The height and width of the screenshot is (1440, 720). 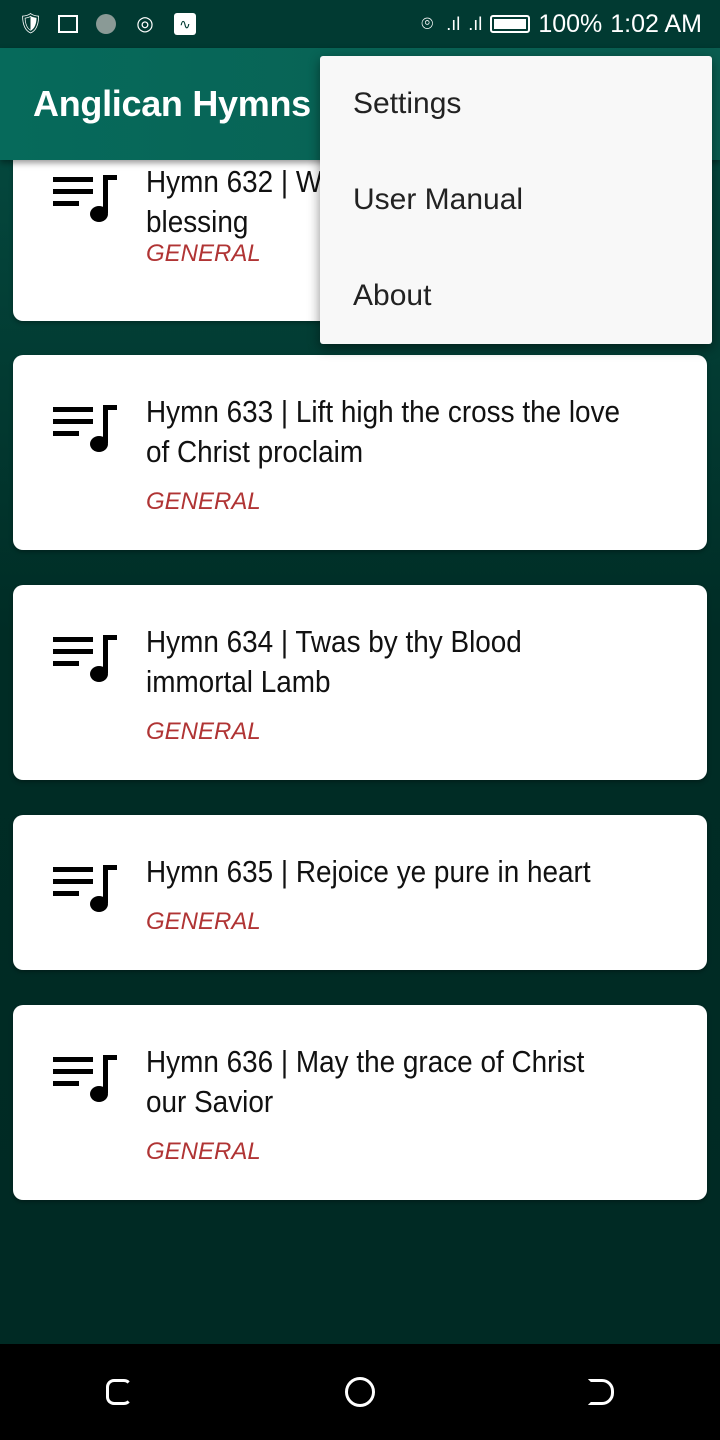 What do you see at coordinates (185, 24) in the screenshot?
I see `activity-icon: ∿` at bounding box center [185, 24].